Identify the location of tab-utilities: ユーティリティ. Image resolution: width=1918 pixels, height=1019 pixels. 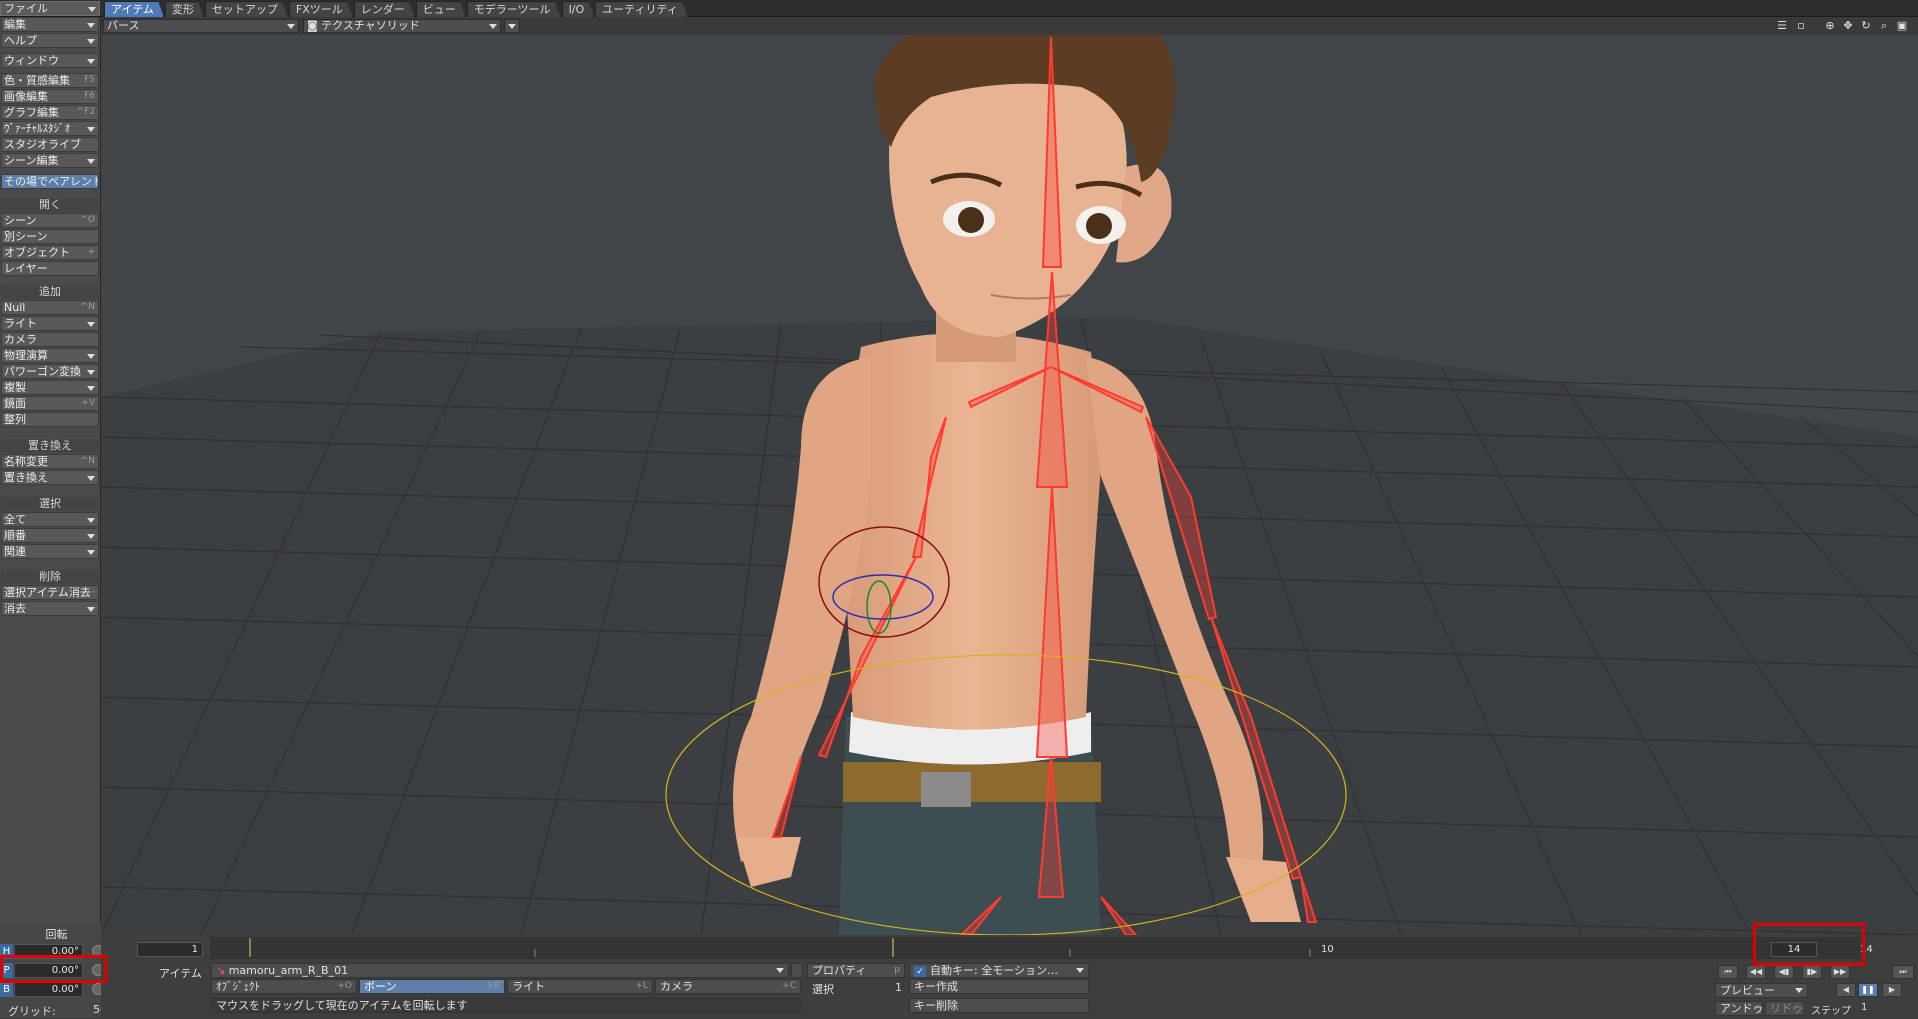
(641, 9).